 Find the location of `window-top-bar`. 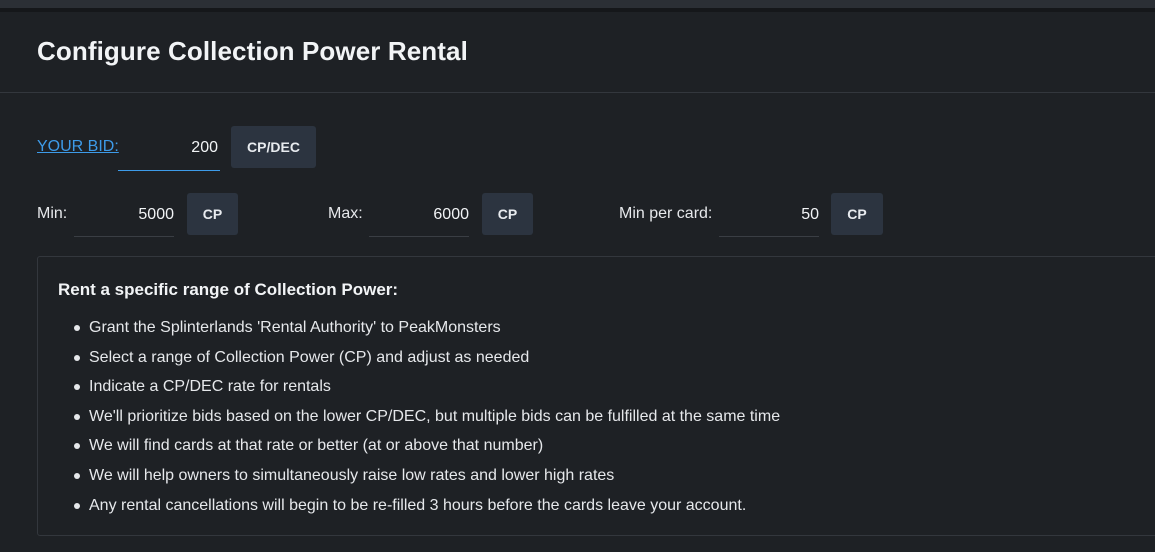

window-top-bar is located at coordinates (577, 4).